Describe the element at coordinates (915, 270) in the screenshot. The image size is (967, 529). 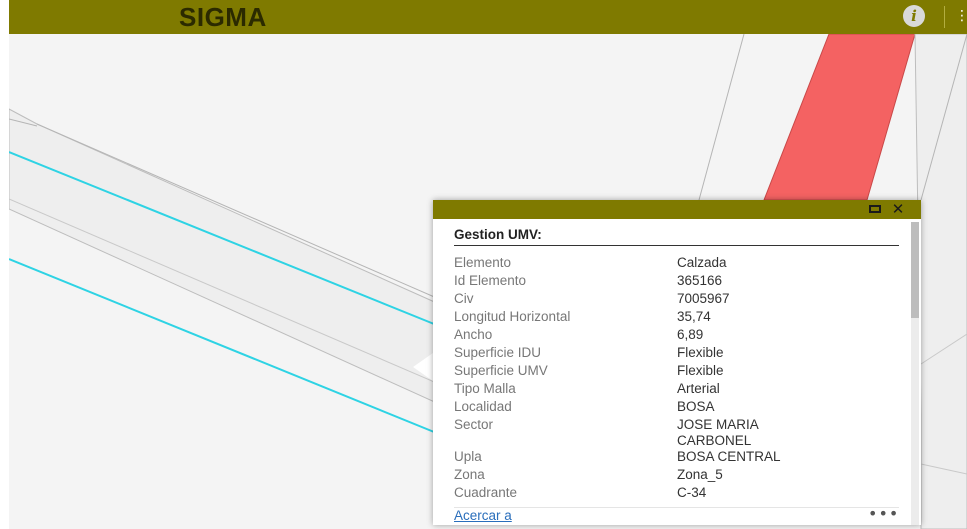
I see `scrollbar-thumb` at that location.